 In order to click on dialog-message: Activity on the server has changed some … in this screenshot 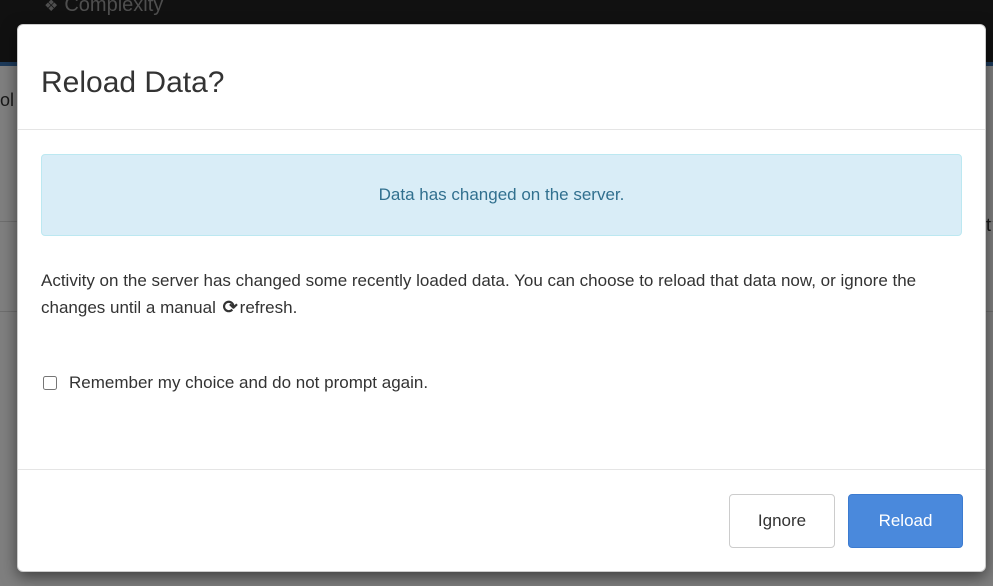, I will do `click(501, 294)`.